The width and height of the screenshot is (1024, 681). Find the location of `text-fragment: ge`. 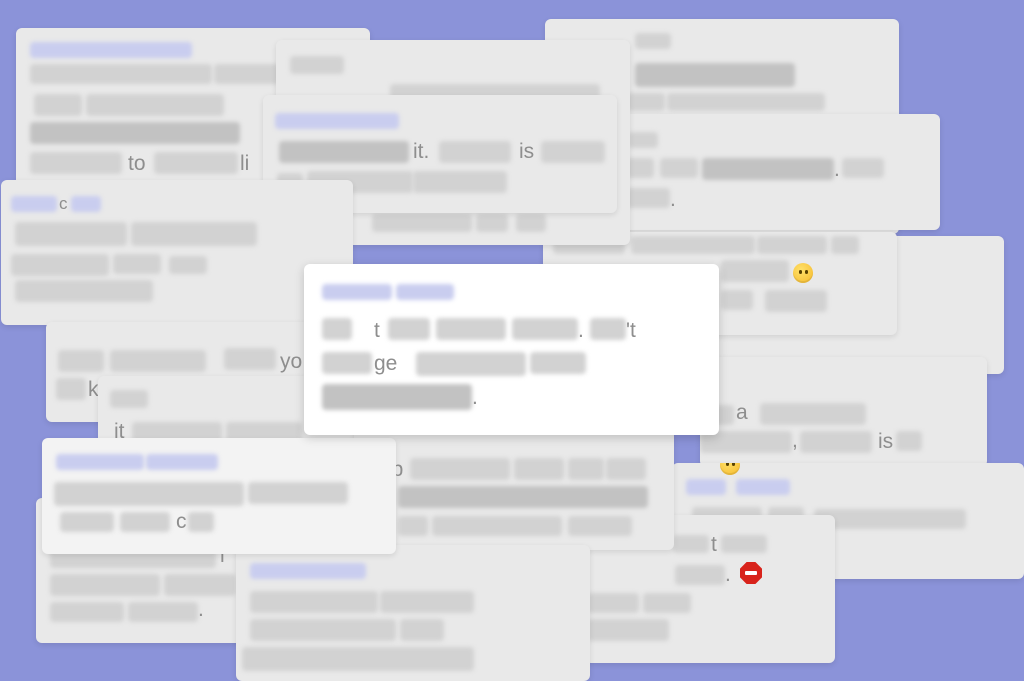

text-fragment: ge is located at coordinates (386, 363).